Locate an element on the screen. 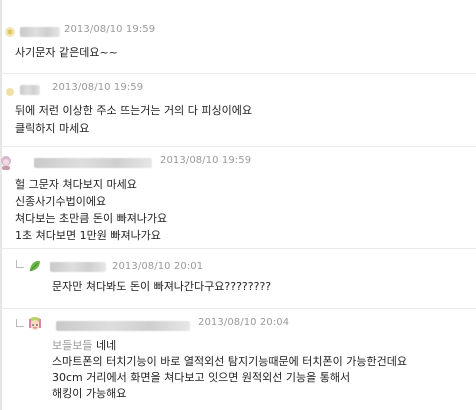 The width and height of the screenshot is (476, 410). character-avatar-icon is located at coordinates (35, 323).